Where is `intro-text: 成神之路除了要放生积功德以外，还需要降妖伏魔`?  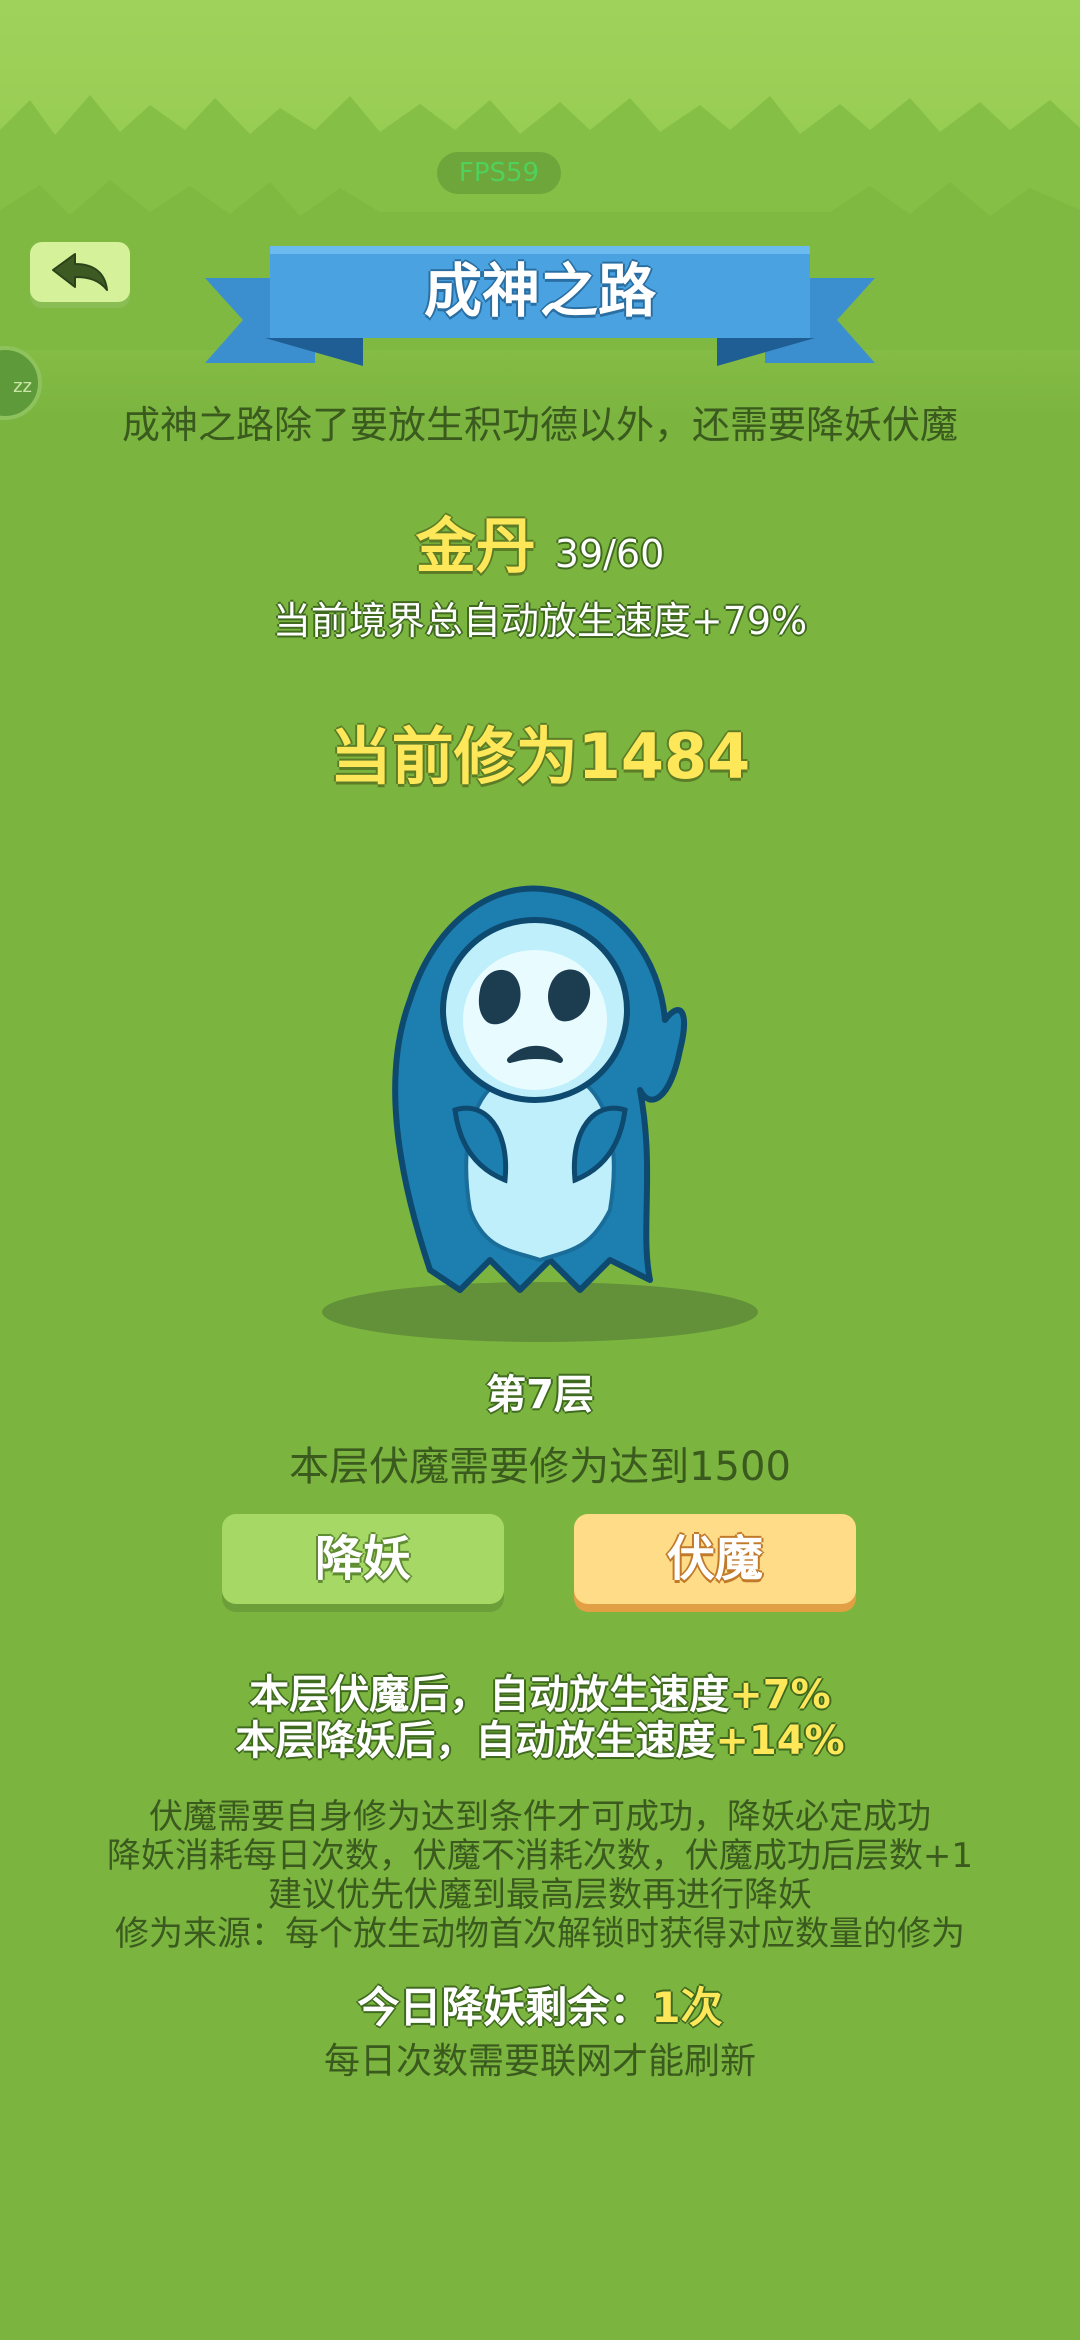
intro-text: 成神之路除了要放生积功德以外，还需要降妖伏魔 is located at coordinates (539, 425).